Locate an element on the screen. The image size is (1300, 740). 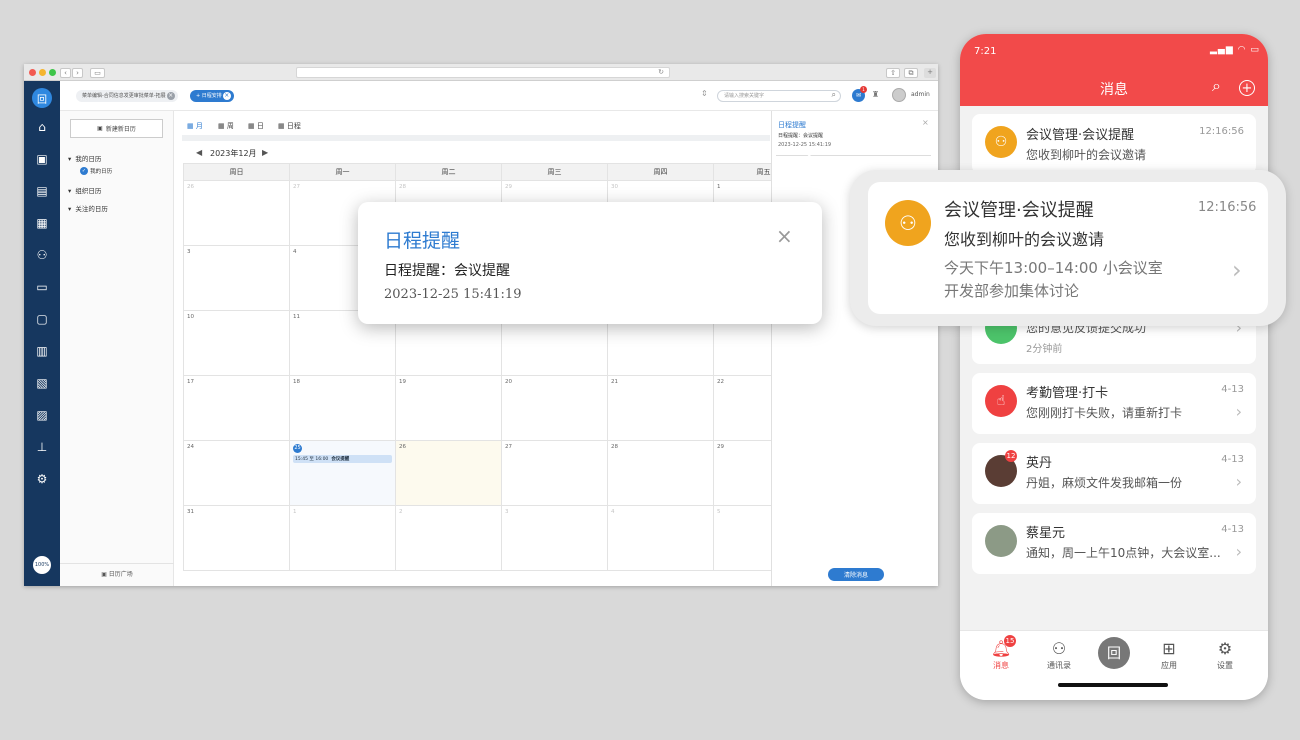
event-time: 15:45 至 16:00 is located at coordinates (312, 459).